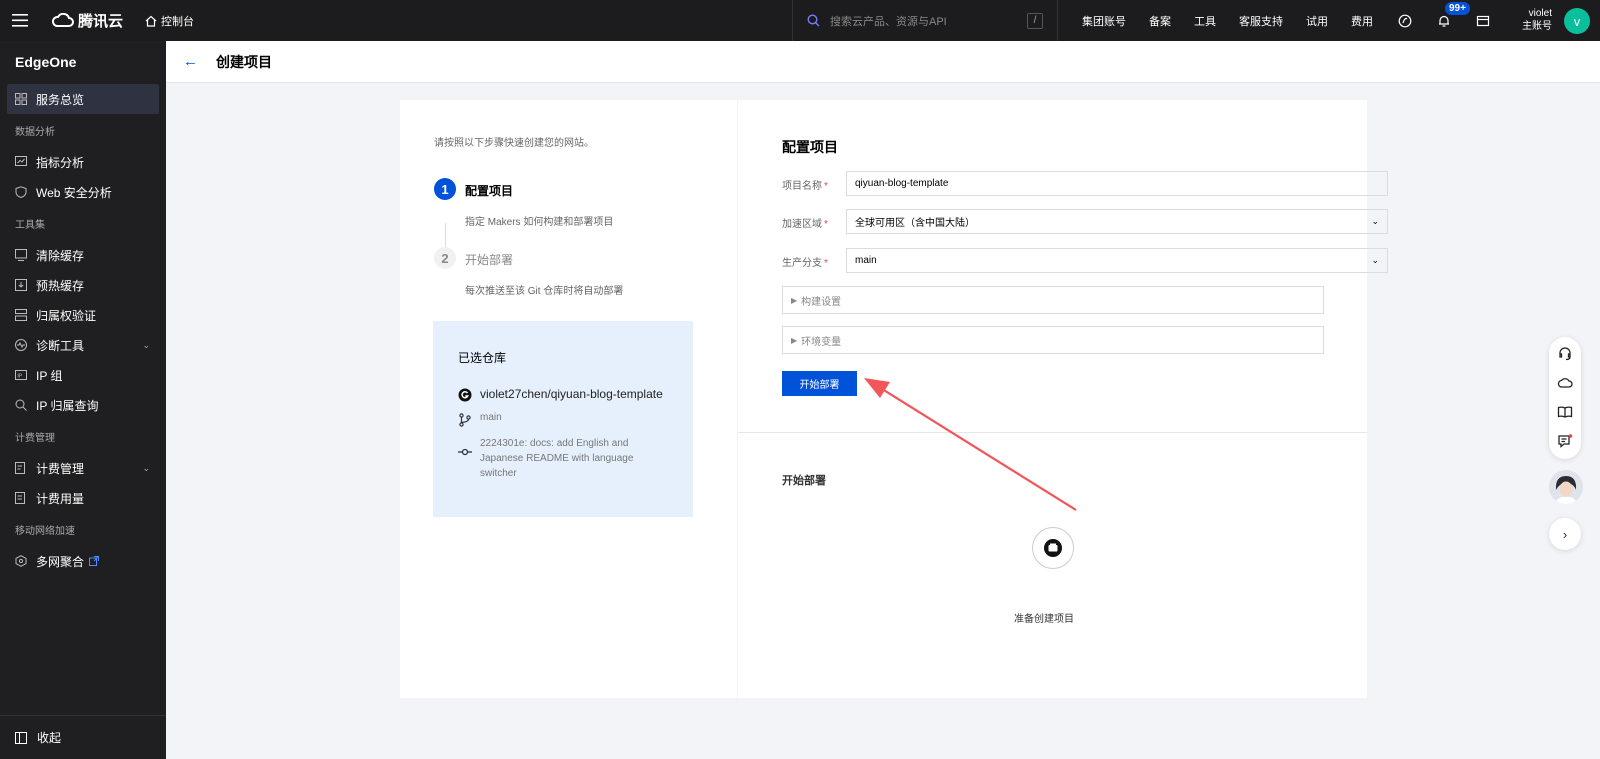 This screenshot has width=1600, height=759. I want to click on wallet-icon, so click(1483, 21).